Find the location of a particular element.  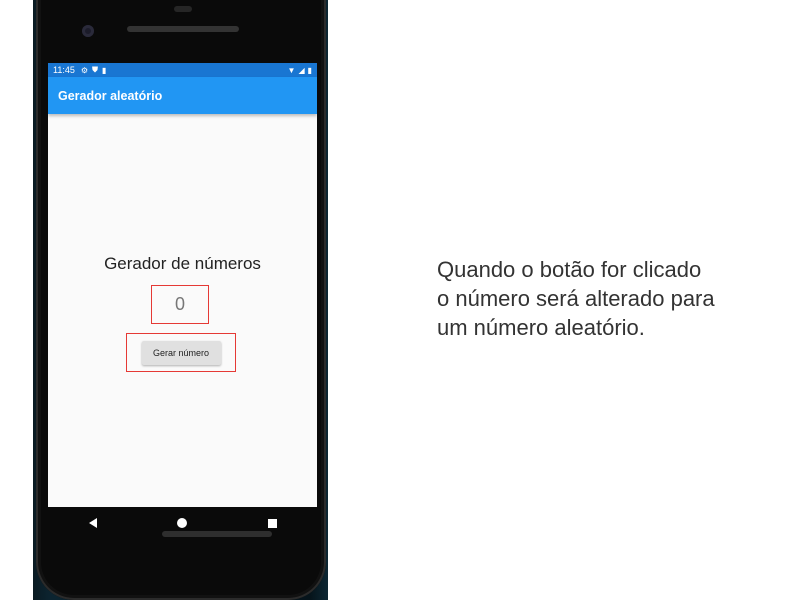

app-title: Gerador aleatório is located at coordinates (110, 95).